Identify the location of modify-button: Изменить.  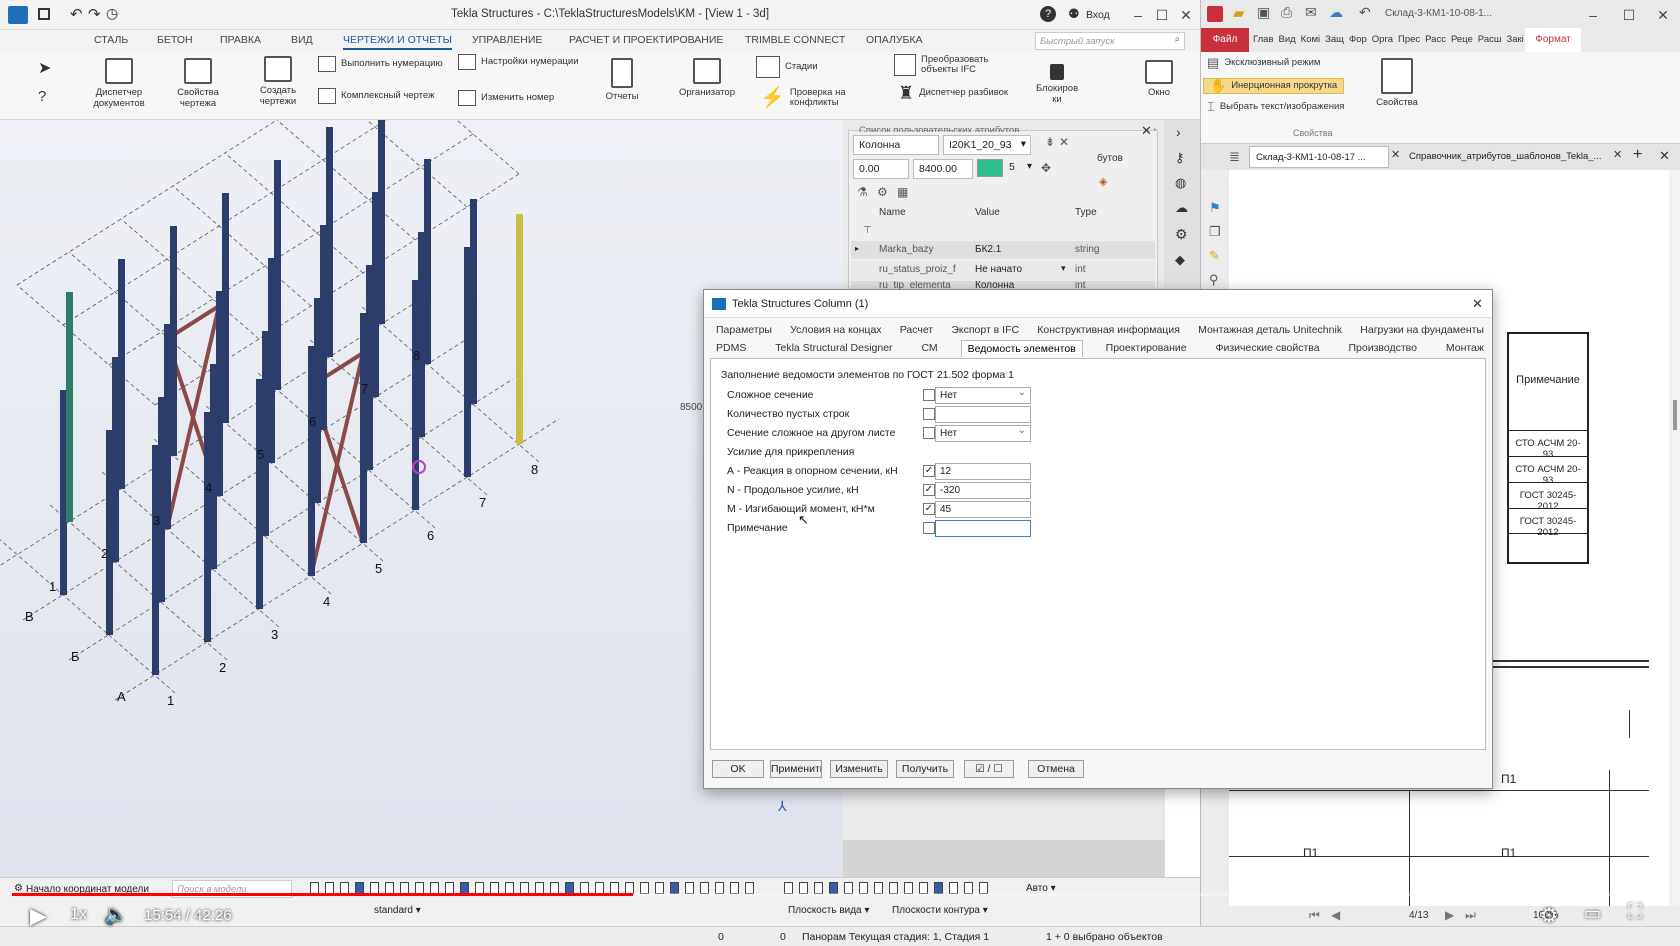
(859, 769).